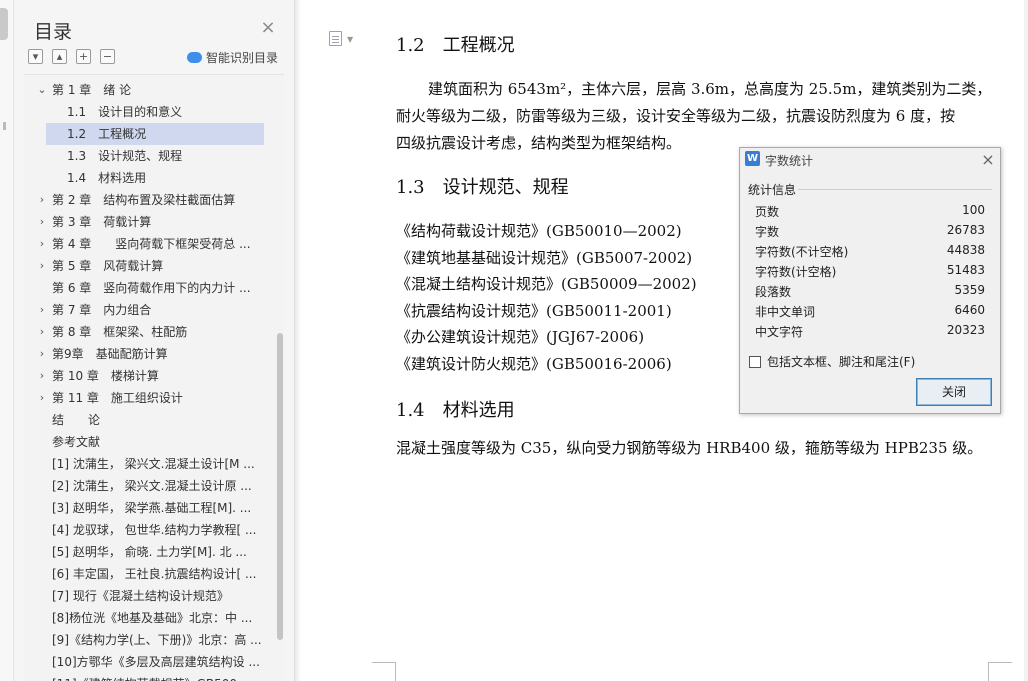 The width and height of the screenshot is (1028, 681). Describe the element at coordinates (969, 290) in the screenshot. I see `stat-value: 5359` at that location.